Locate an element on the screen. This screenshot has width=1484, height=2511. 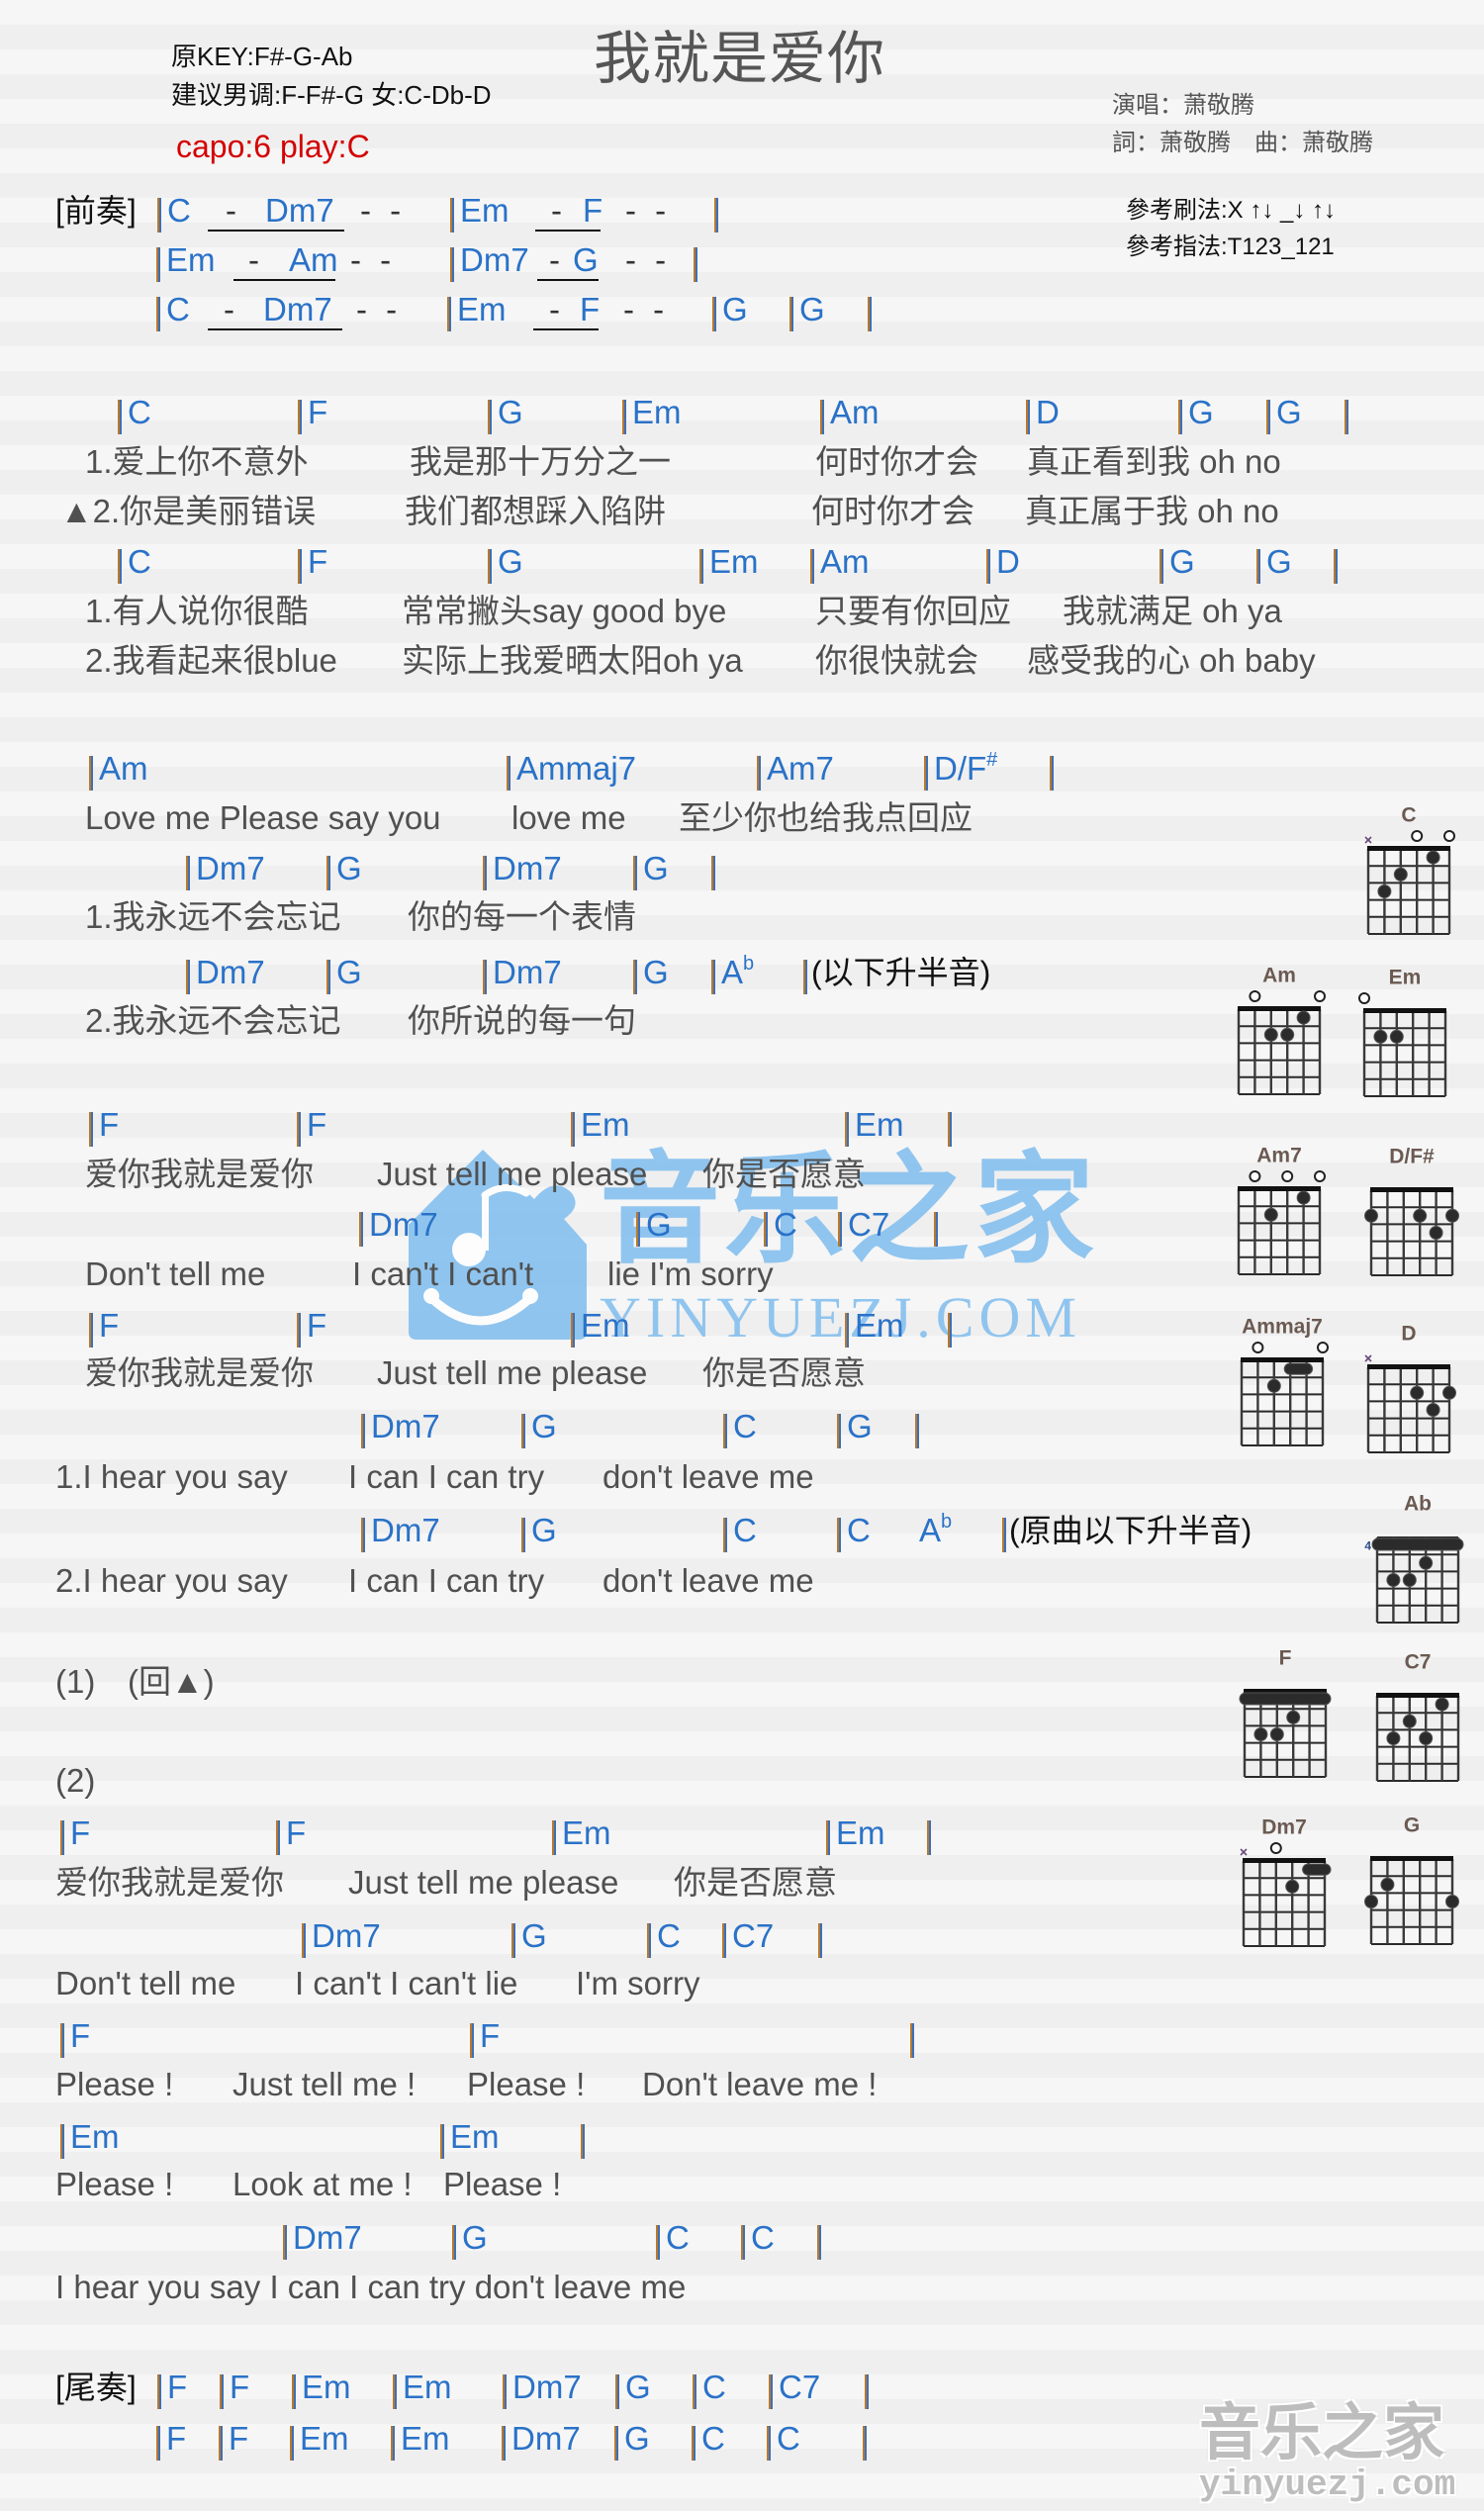
chord-diagram-C: C is located at coordinates (1408, 872).